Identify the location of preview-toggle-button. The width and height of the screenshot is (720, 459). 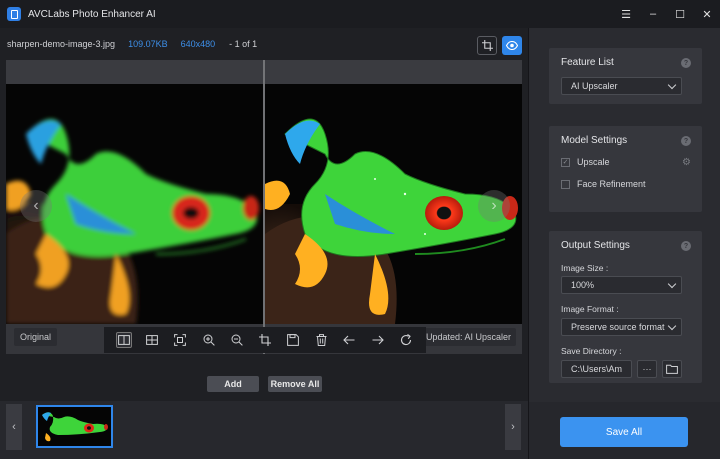
(512, 45).